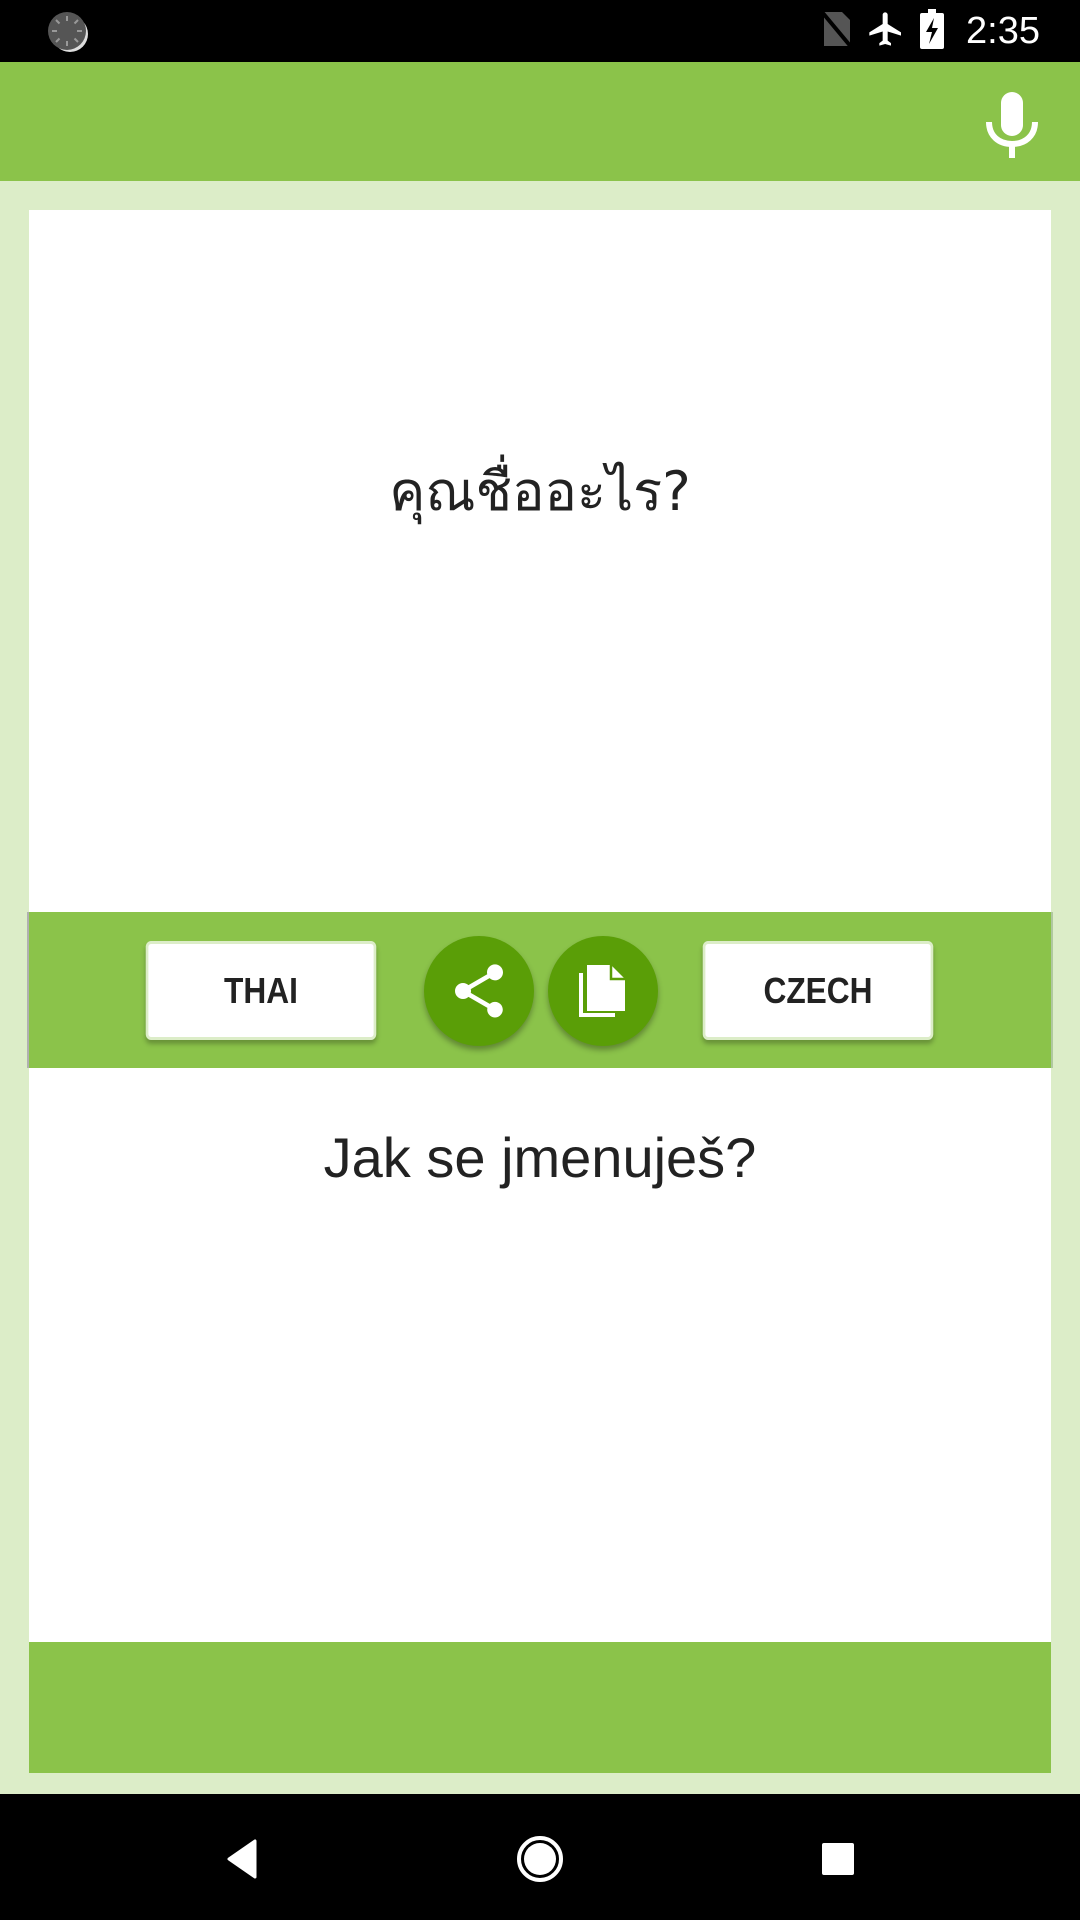 Image resolution: width=1080 pixels, height=1920 pixels. What do you see at coordinates (540, 121) in the screenshot?
I see `app-header` at bounding box center [540, 121].